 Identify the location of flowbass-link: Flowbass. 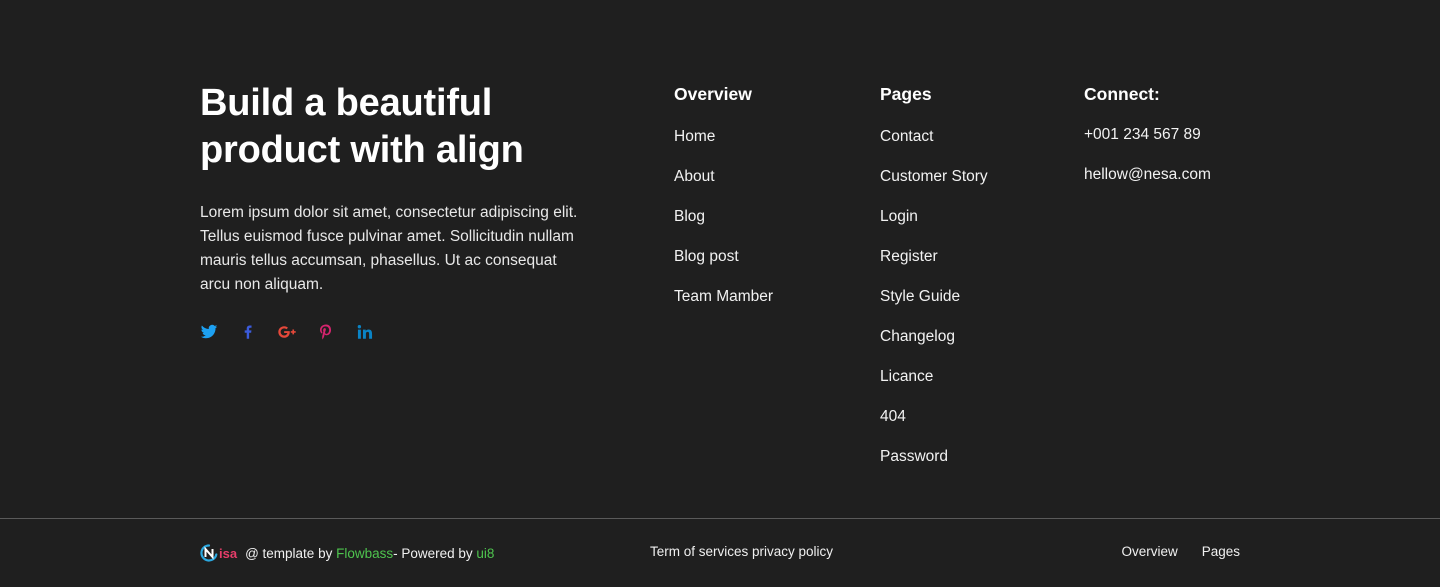
(364, 553).